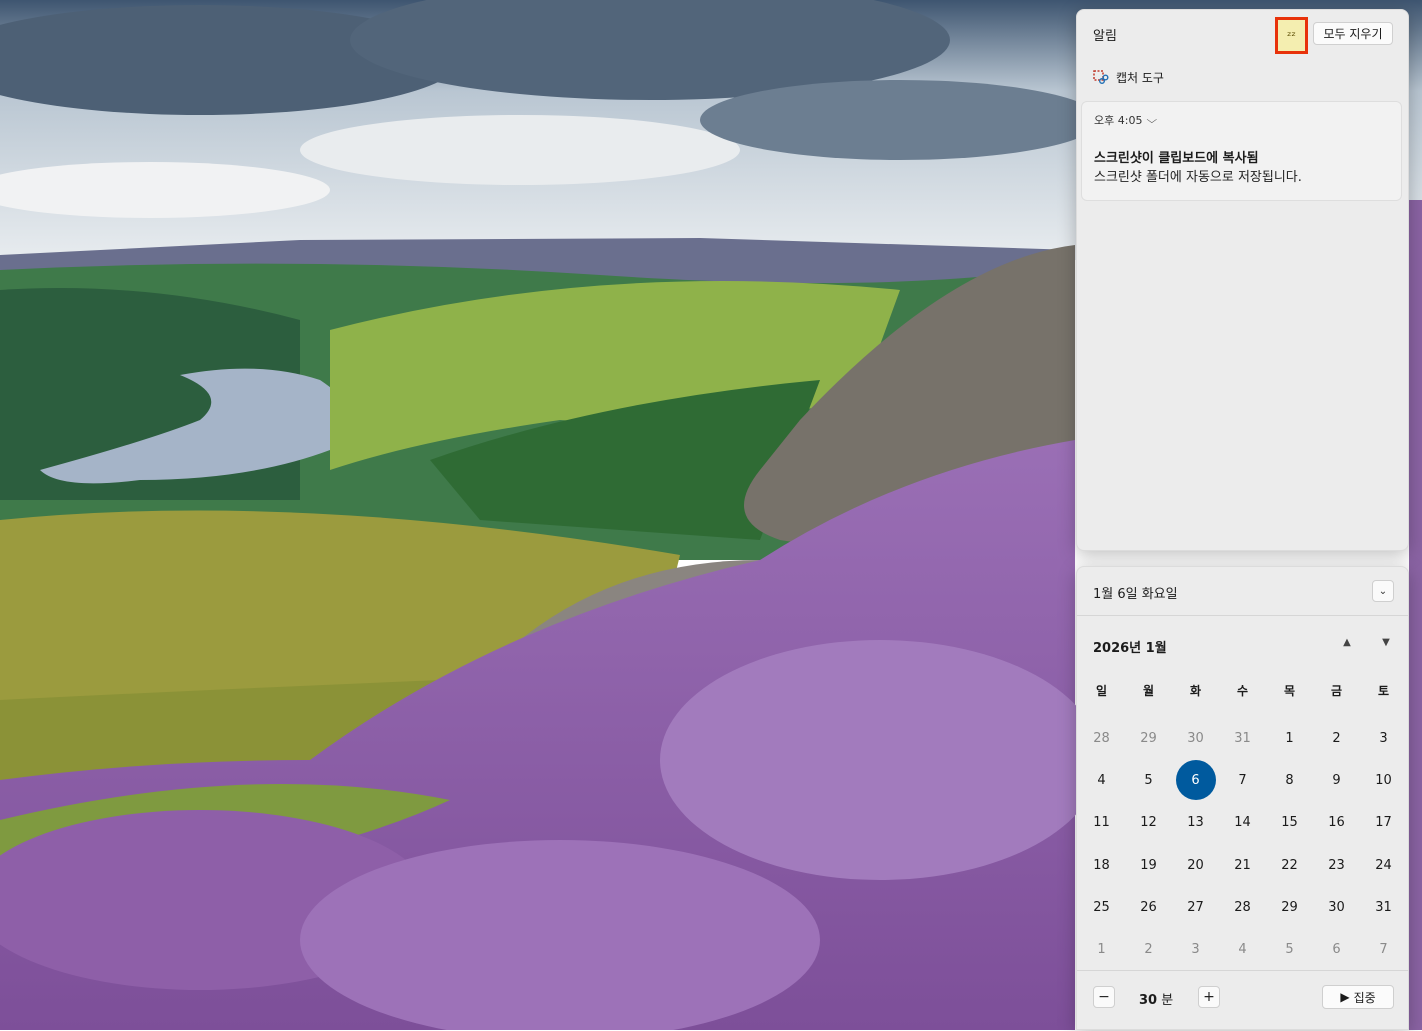  I want to click on calendar-day-number: 15, so click(1289, 823).